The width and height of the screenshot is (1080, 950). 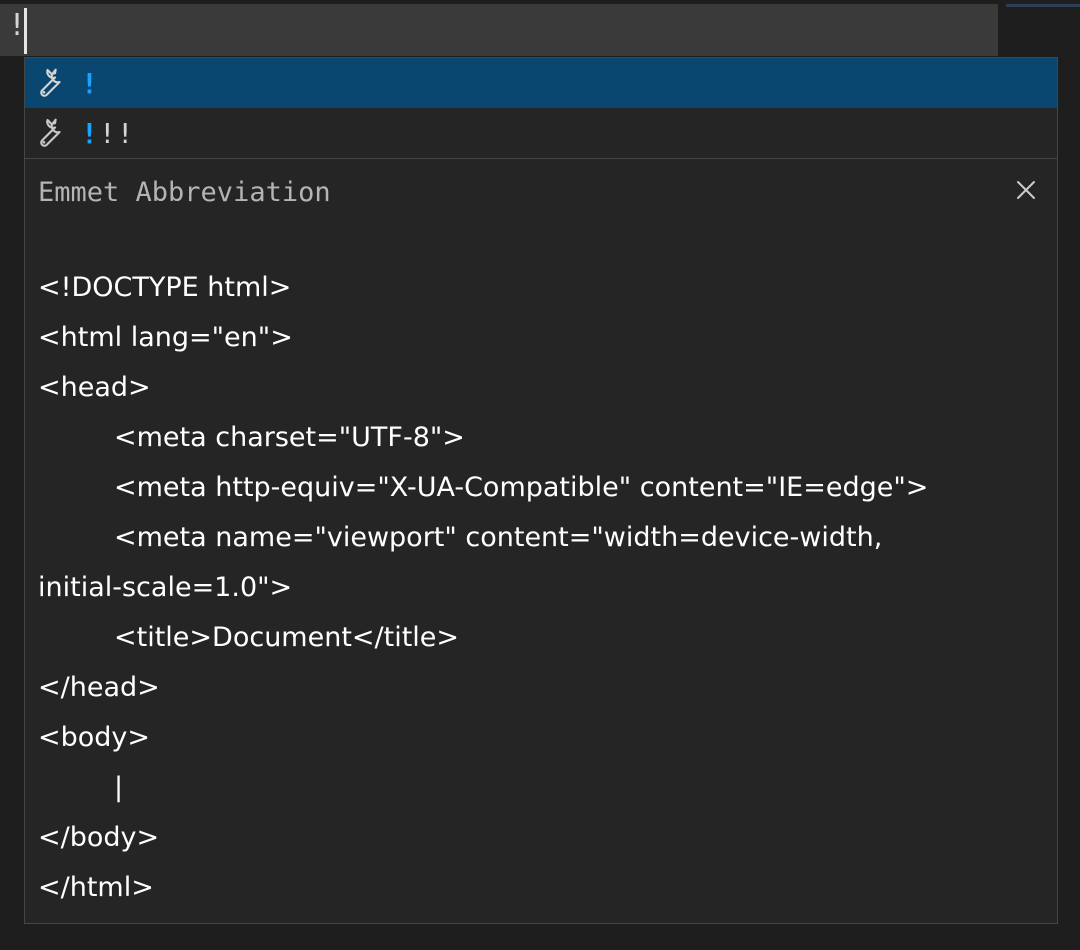 What do you see at coordinates (499, 30) in the screenshot?
I see `current-line-highlight` at bounding box center [499, 30].